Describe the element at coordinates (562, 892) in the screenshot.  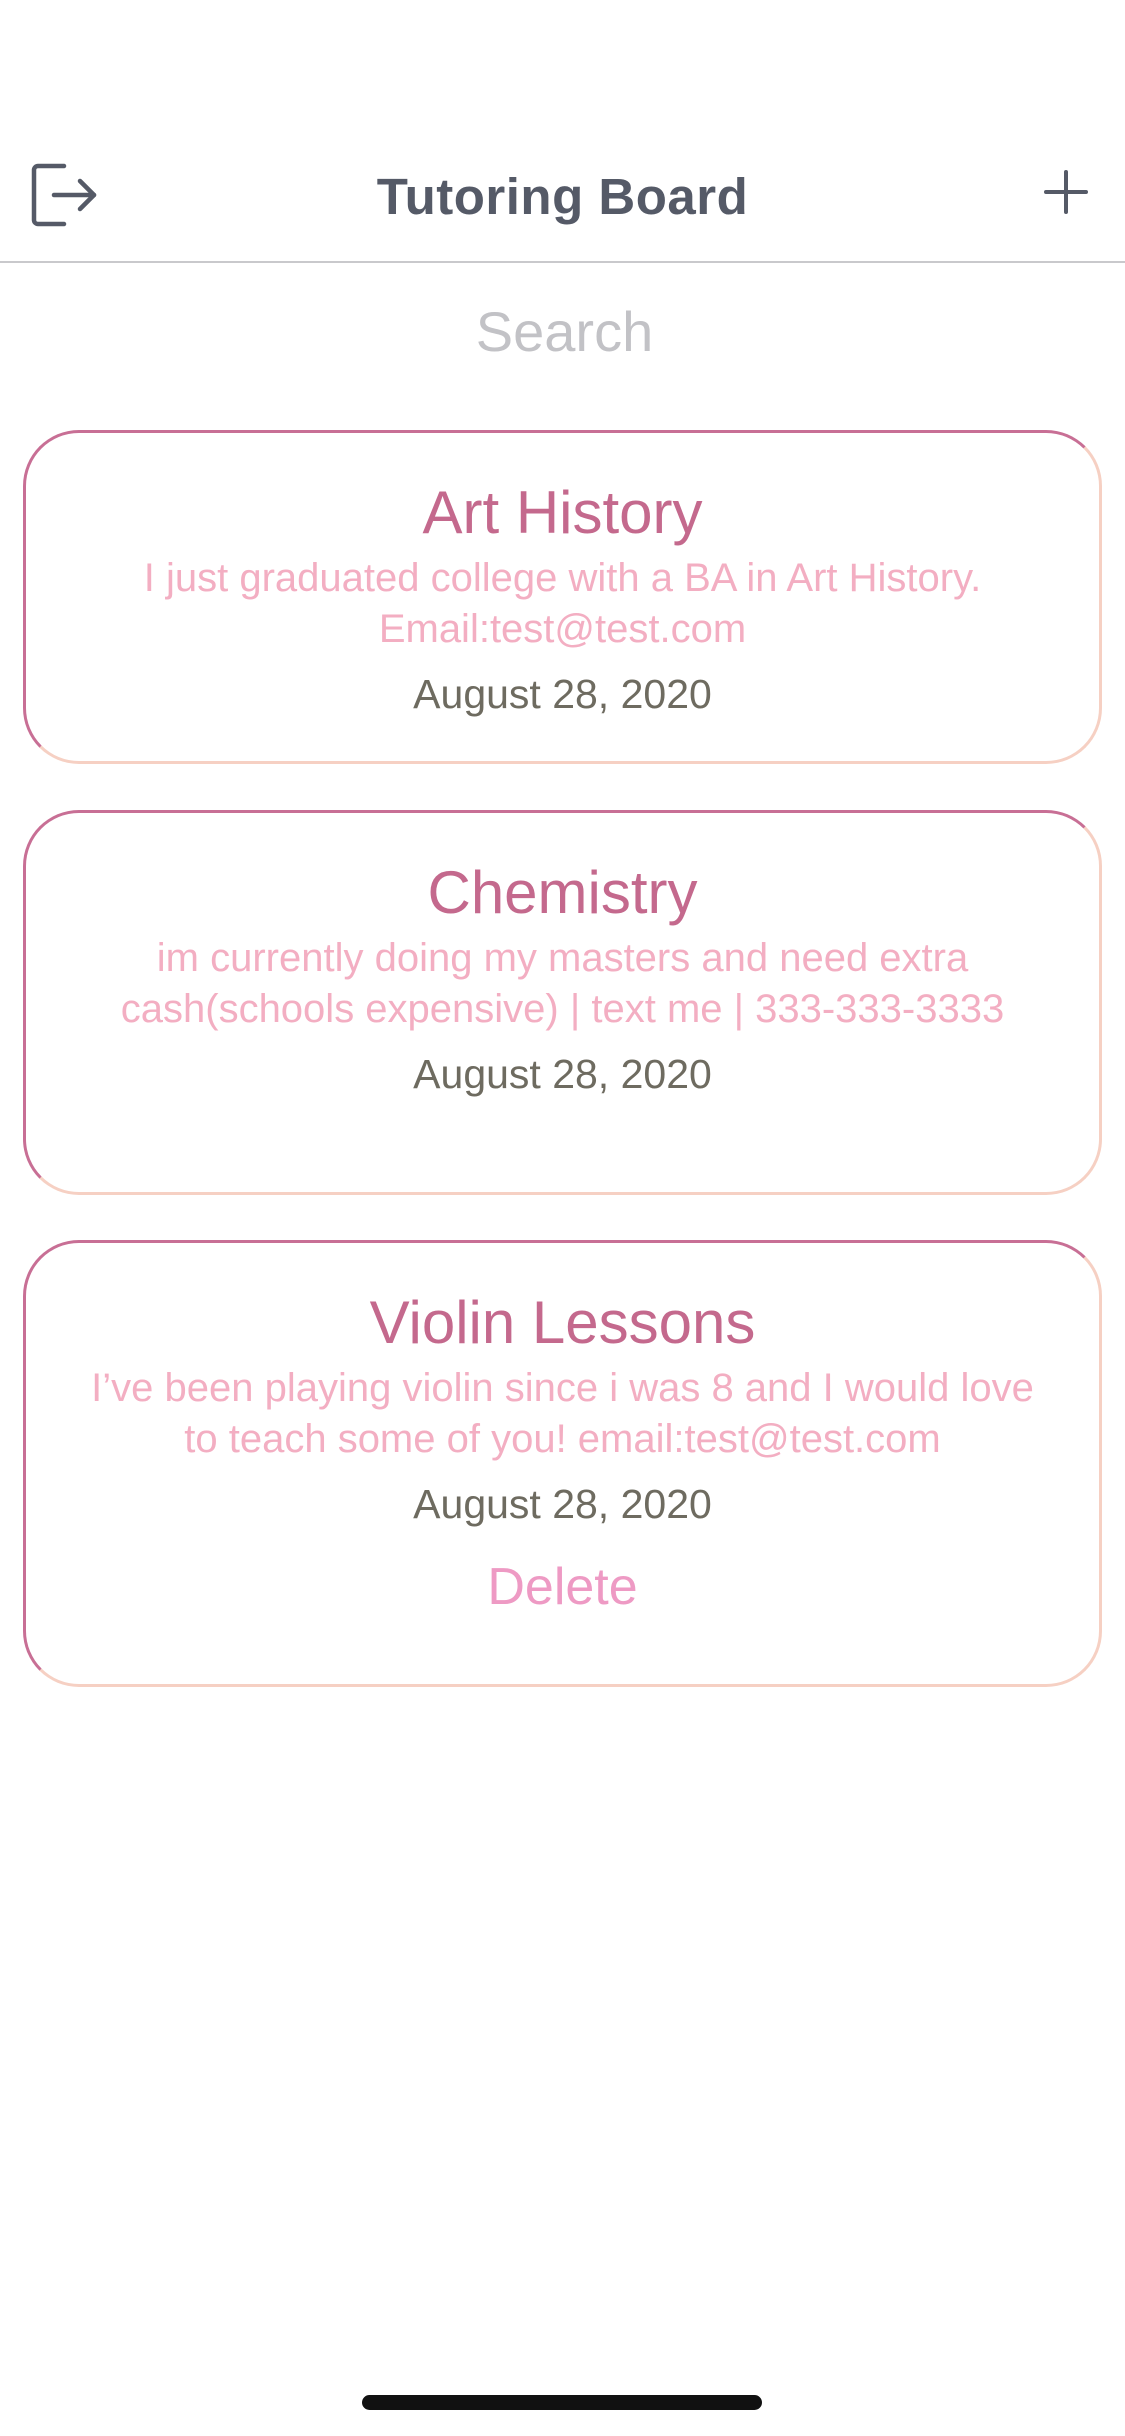
I see `post-title: Chemistry` at that location.